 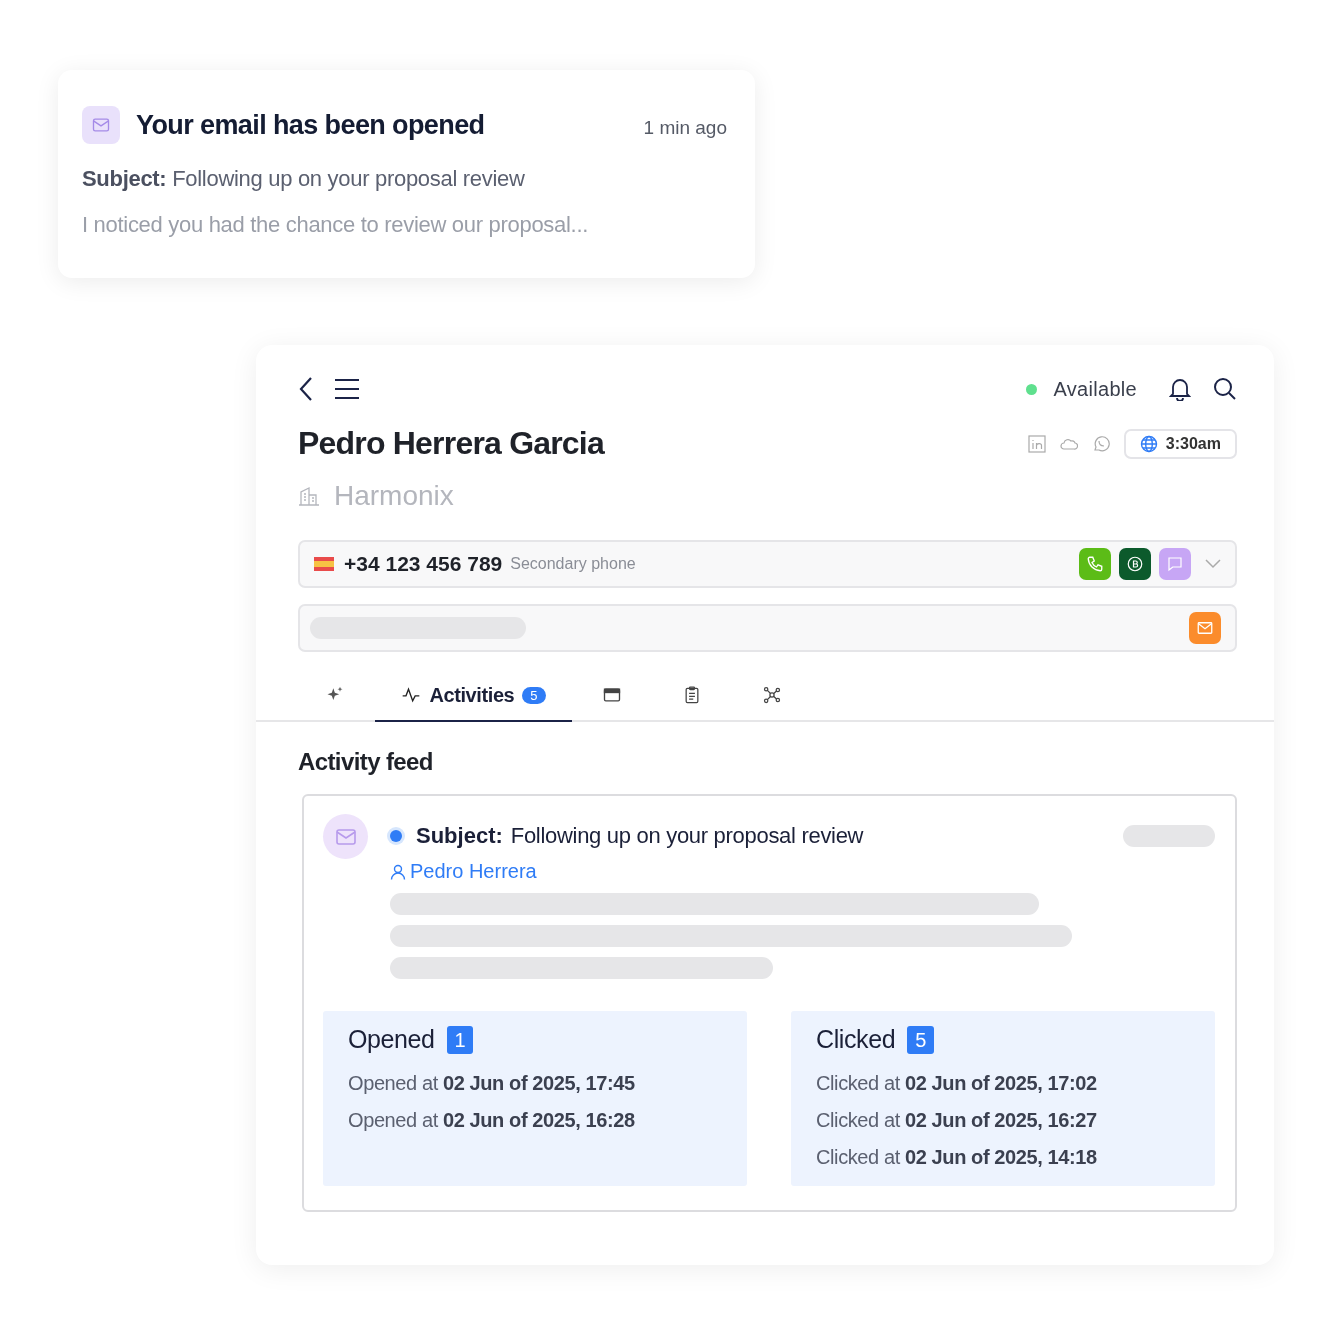 I want to click on timestamp-line: Clicked at 02 Jun of 2025, 14:18, so click(x=957, y=1157).